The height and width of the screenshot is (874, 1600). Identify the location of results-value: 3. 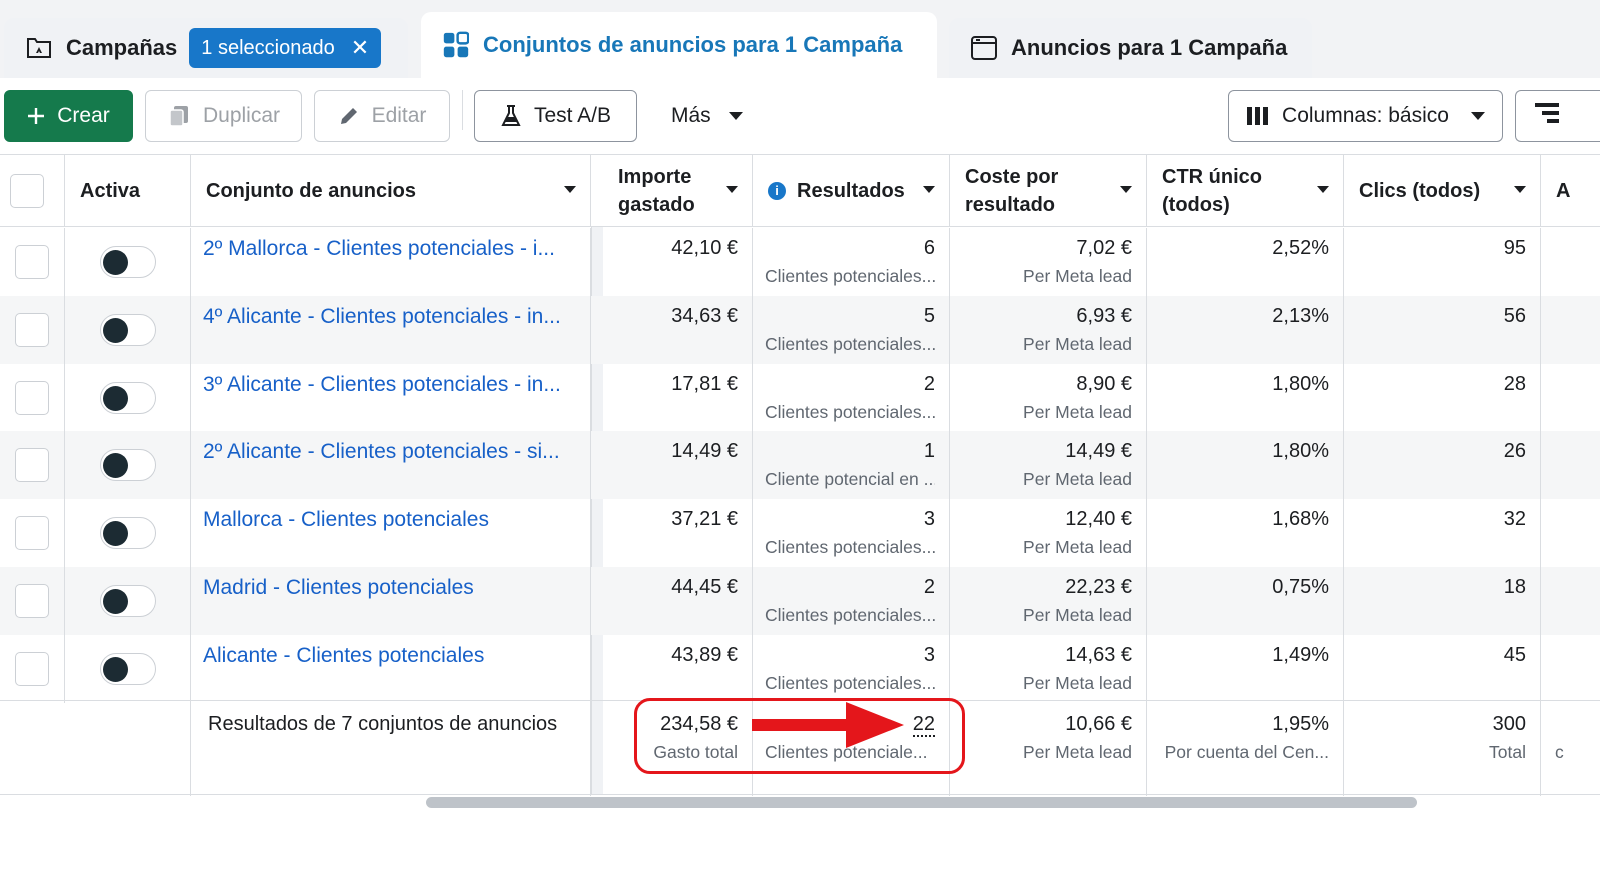
(929, 654).